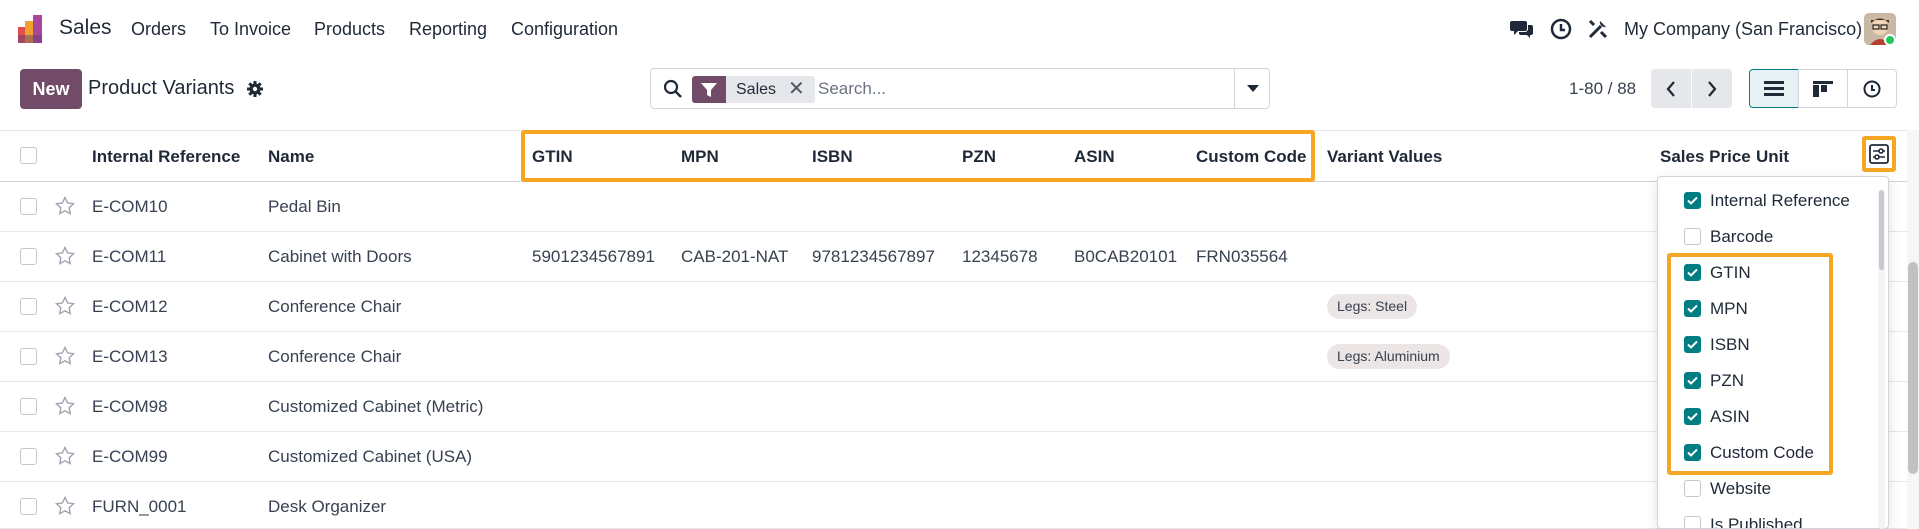 The height and width of the screenshot is (529, 1919). Describe the element at coordinates (959, 357) in the screenshot. I see `table-row: E-COM13 Conference Chair Legs: Aluminium` at that location.